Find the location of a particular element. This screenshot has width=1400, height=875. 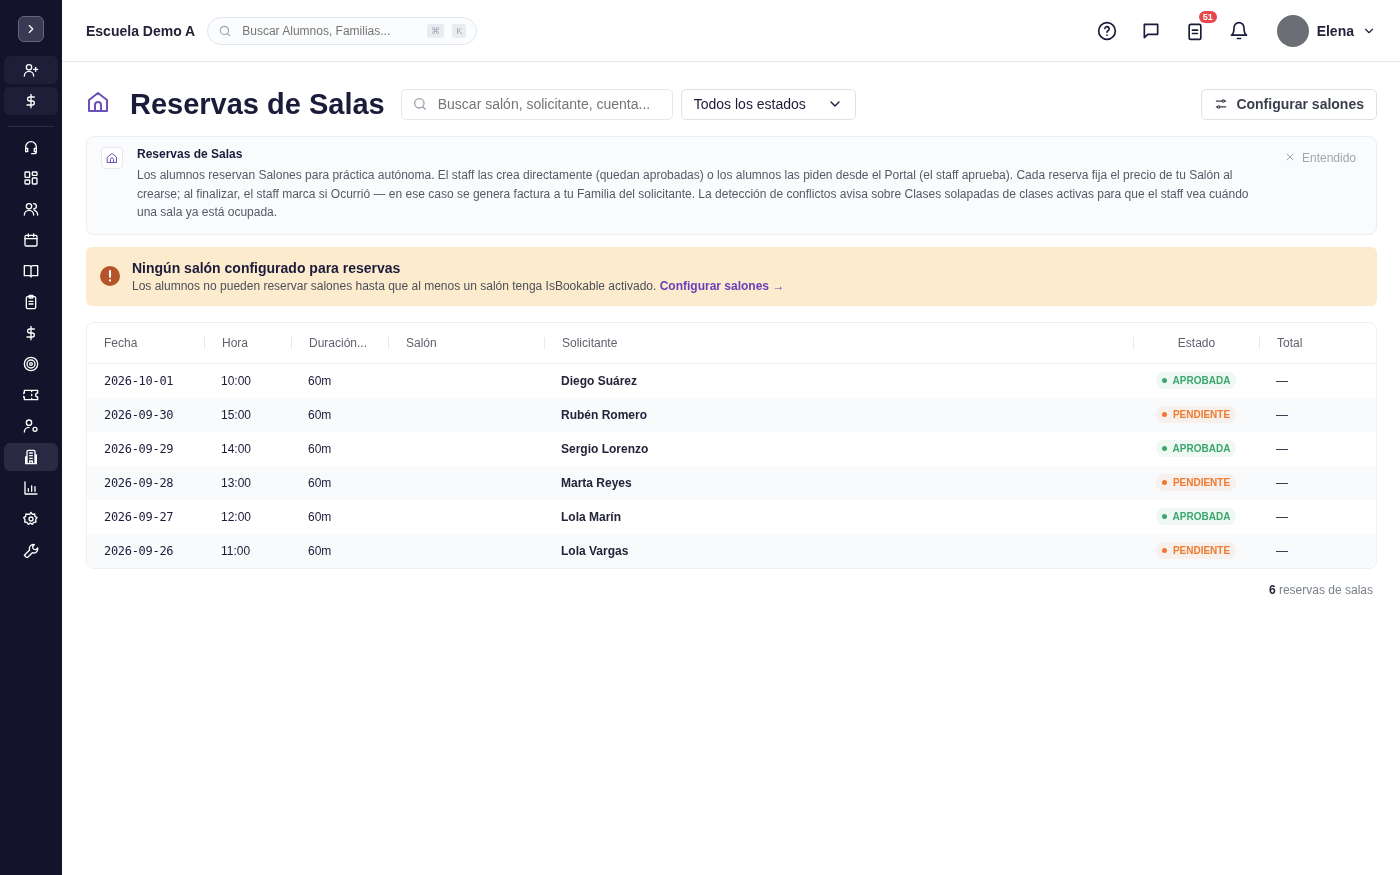

column-header: Solicitante is located at coordinates (838, 342).